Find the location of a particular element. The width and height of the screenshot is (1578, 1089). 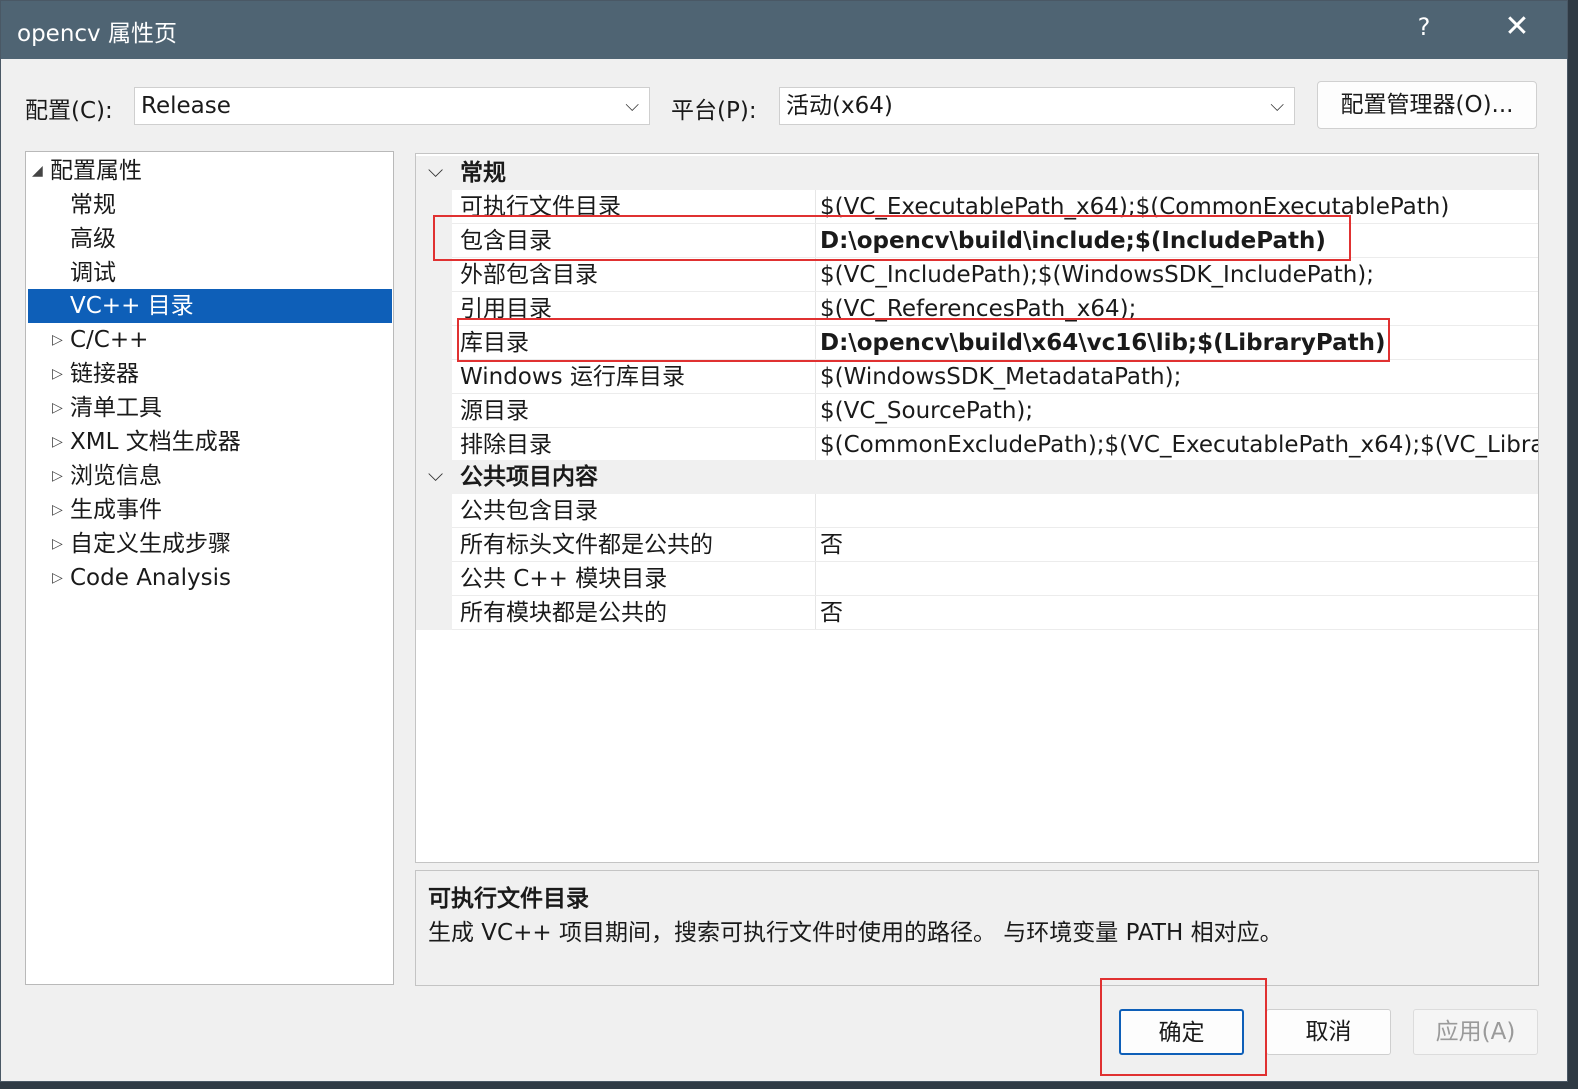

property-row: 所有模块都是公共的 否 is located at coordinates (977, 613).